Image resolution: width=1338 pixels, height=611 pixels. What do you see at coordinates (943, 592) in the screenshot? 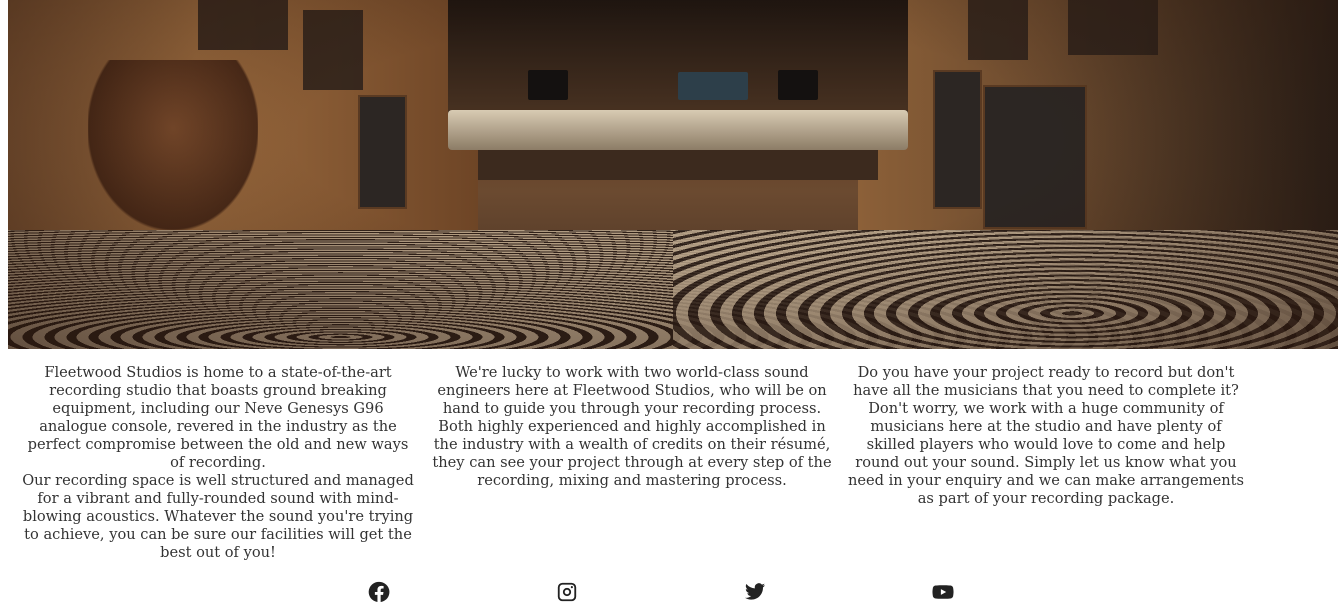
I see `youtube-icon` at bounding box center [943, 592].